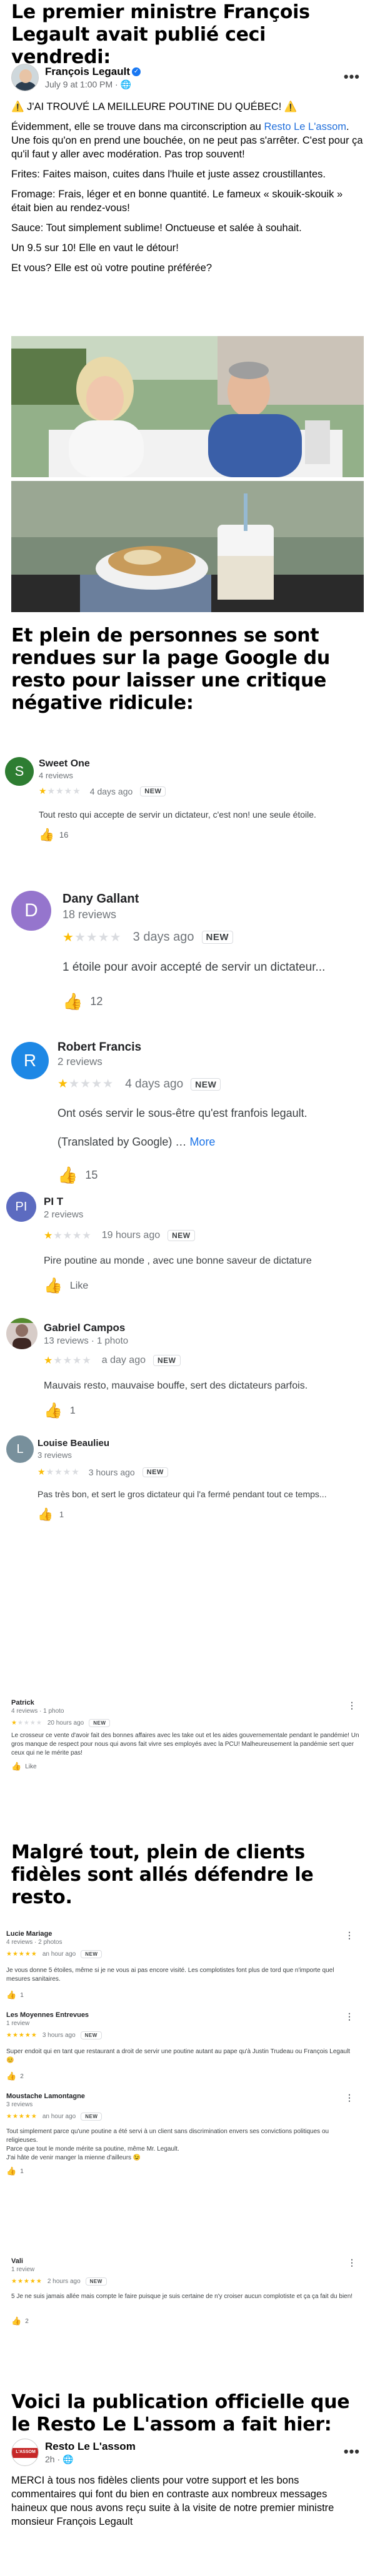  I want to click on resto-link: Resto Le L'assom, so click(305, 126).